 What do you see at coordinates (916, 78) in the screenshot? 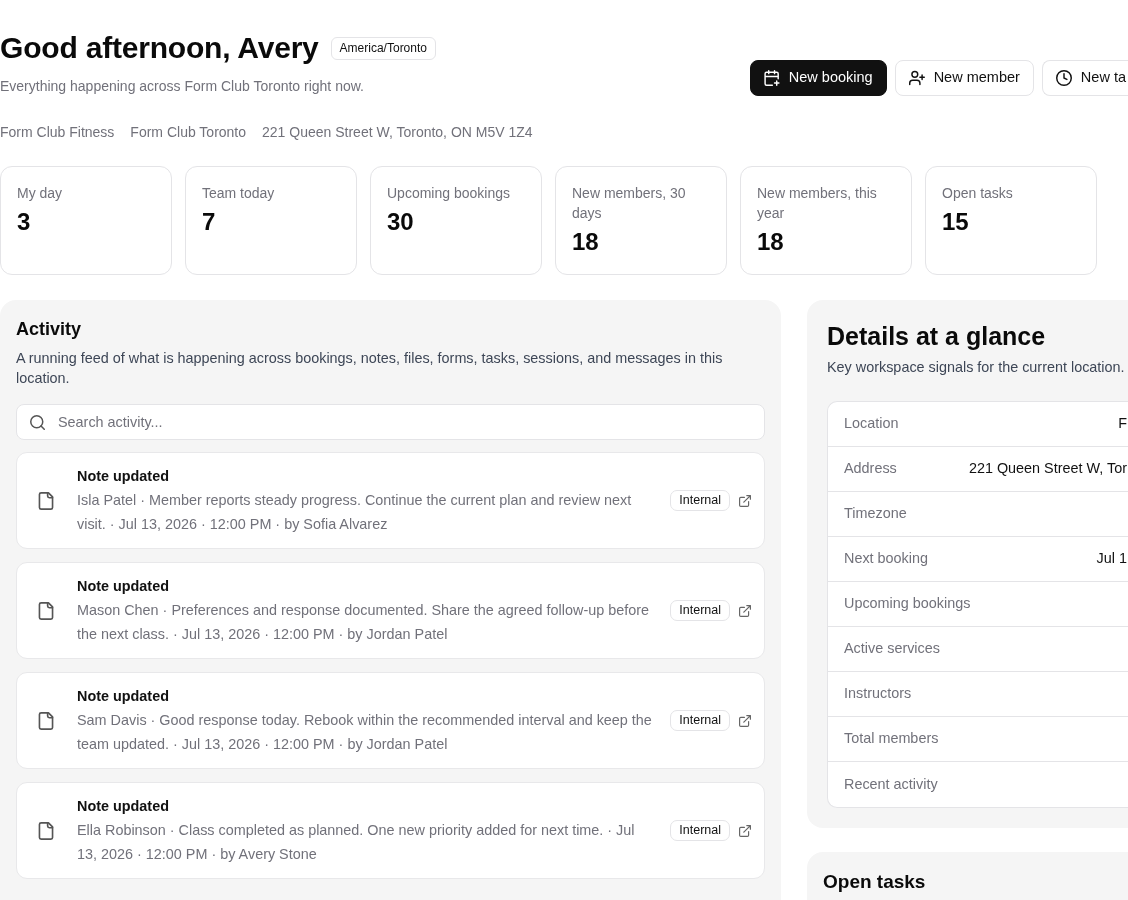
I see `user-plus-icon` at bounding box center [916, 78].